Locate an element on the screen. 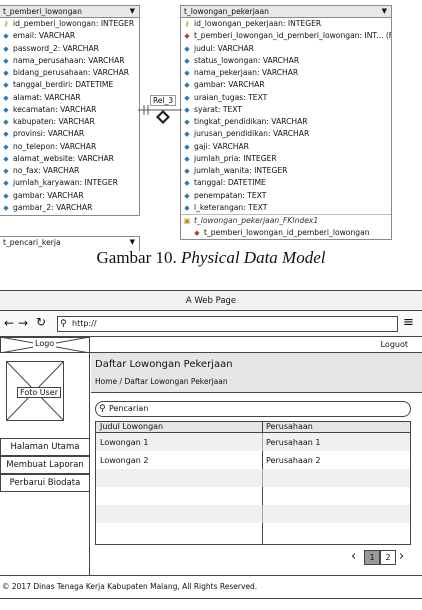  column-text: jumlah_wanita: INTEGER is located at coordinates (241, 170).